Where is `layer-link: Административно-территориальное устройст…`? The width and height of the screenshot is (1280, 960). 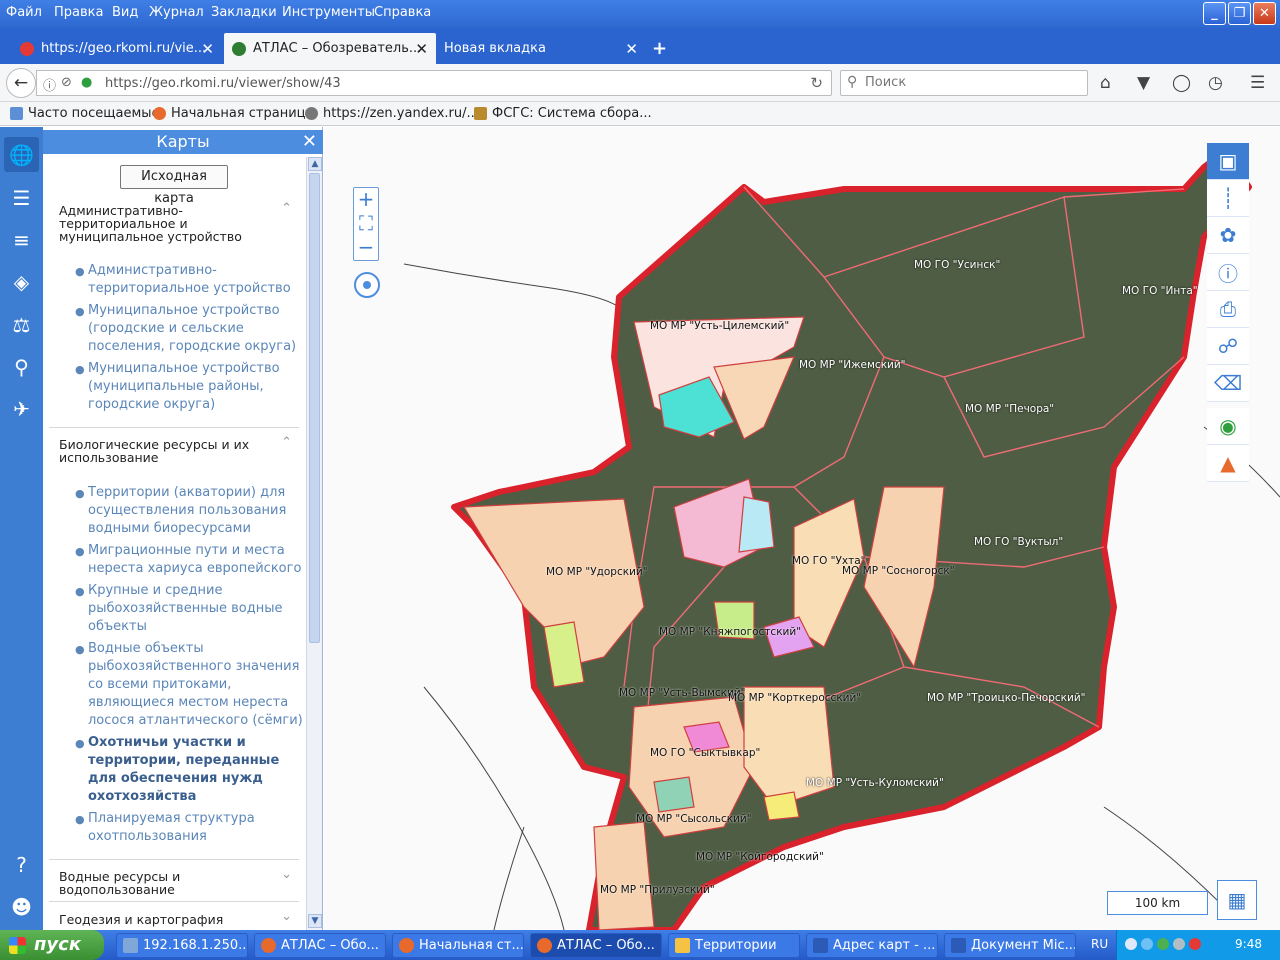 layer-link: Административно-территориальное устройст… is located at coordinates (195, 280).